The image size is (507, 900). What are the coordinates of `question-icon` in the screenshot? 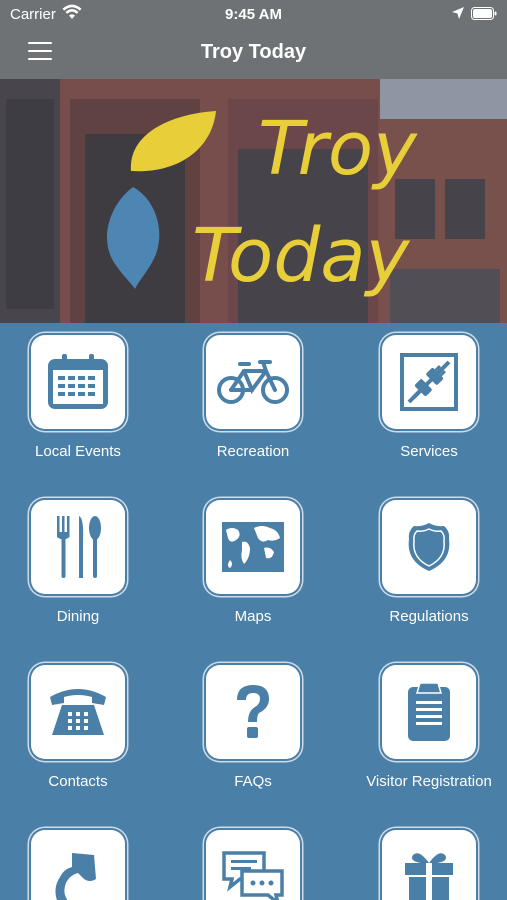 It's located at (253, 711).